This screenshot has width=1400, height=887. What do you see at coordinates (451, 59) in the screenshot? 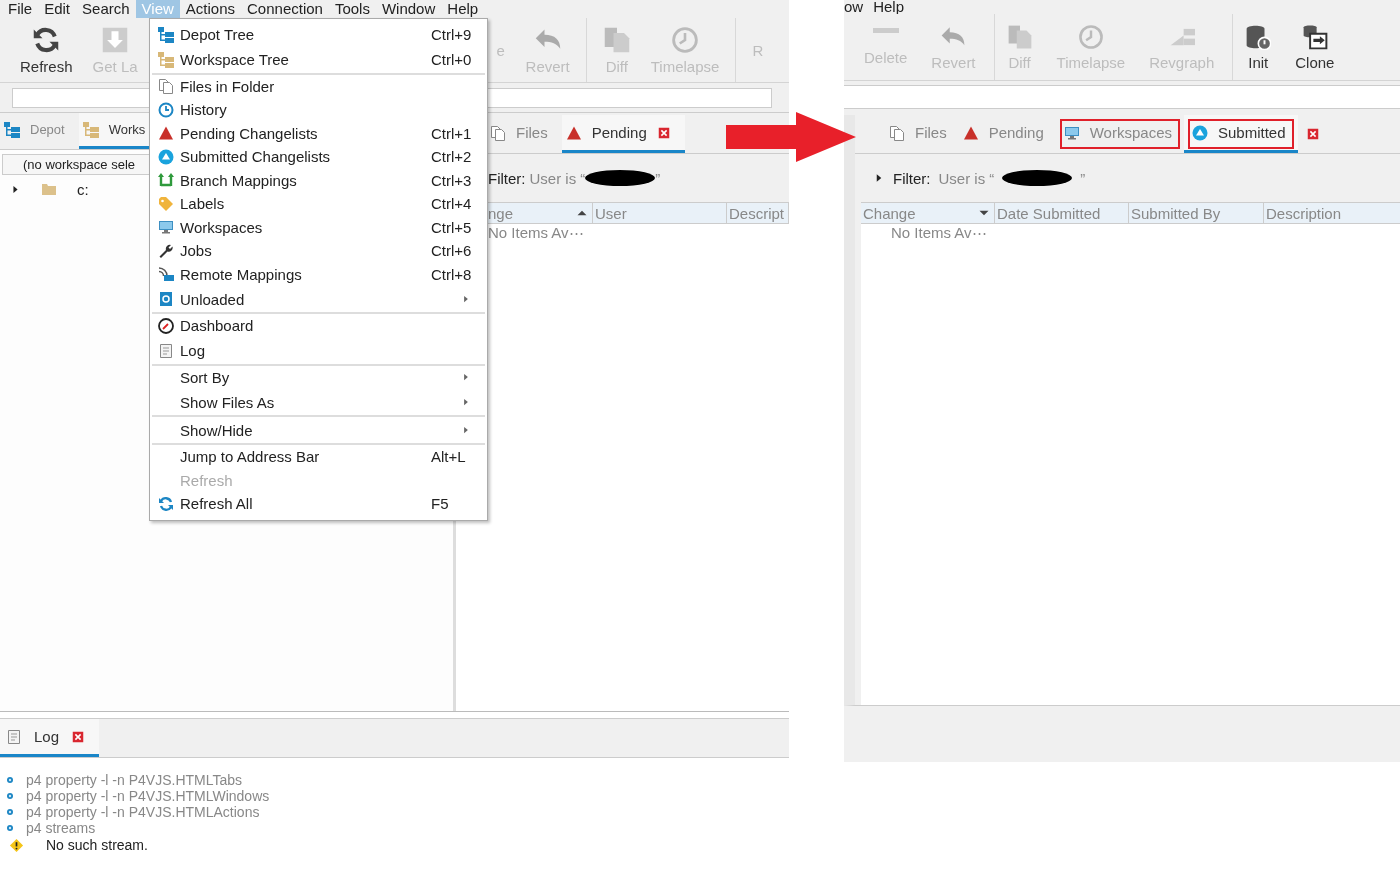
I see `shortcut-label: Ctrl+0` at bounding box center [451, 59].